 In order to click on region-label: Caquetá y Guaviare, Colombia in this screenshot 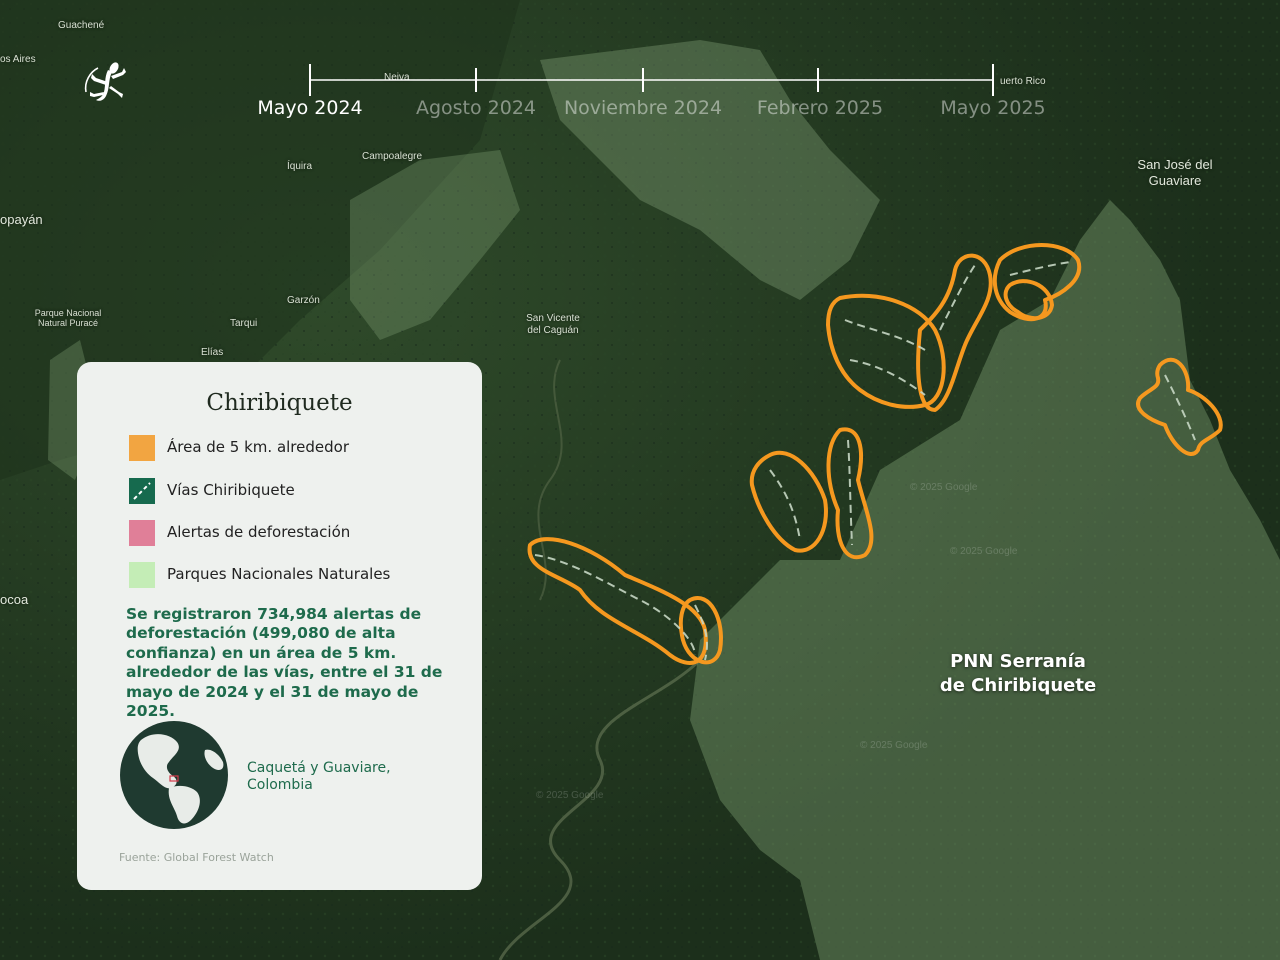, I will do `click(337, 777)`.